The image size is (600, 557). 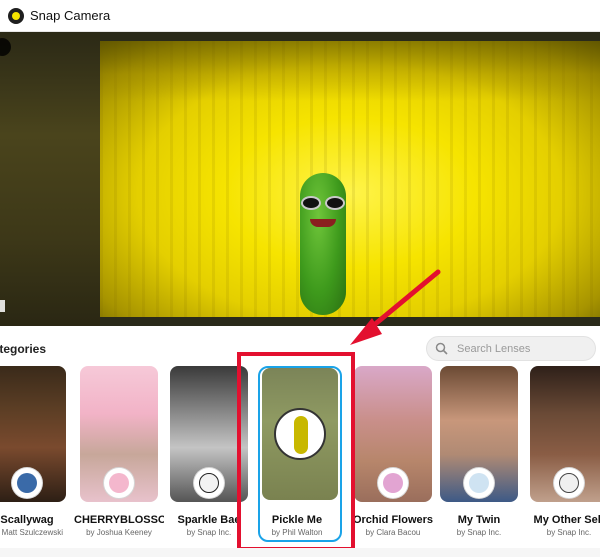 I want to click on flower-crown-icon, so click(x=119, y=483).